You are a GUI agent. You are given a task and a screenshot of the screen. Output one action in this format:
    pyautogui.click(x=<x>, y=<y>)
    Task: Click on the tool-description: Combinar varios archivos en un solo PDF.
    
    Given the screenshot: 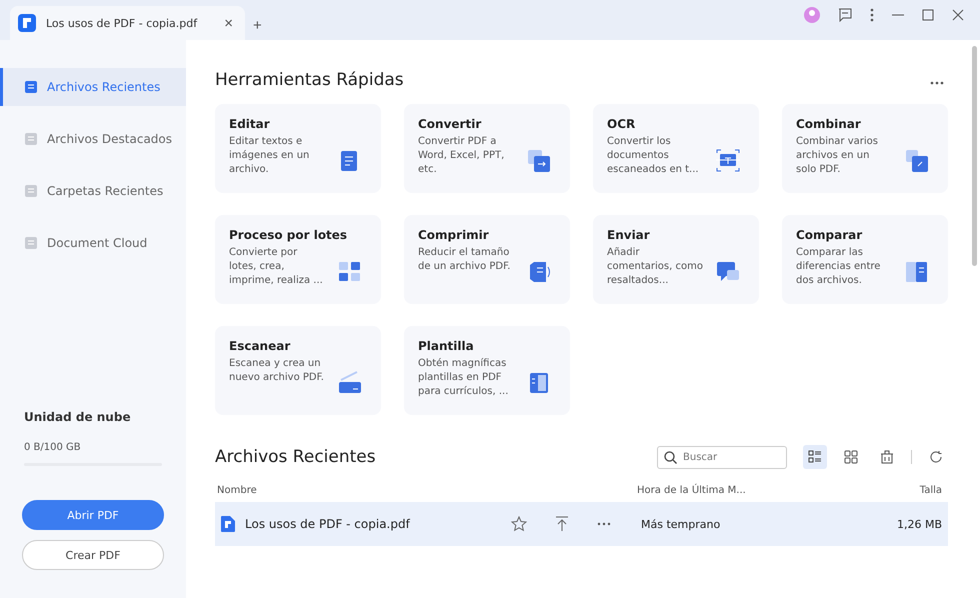 What is the action you would take?
    pyautogui.click(x=837, y=156)
    